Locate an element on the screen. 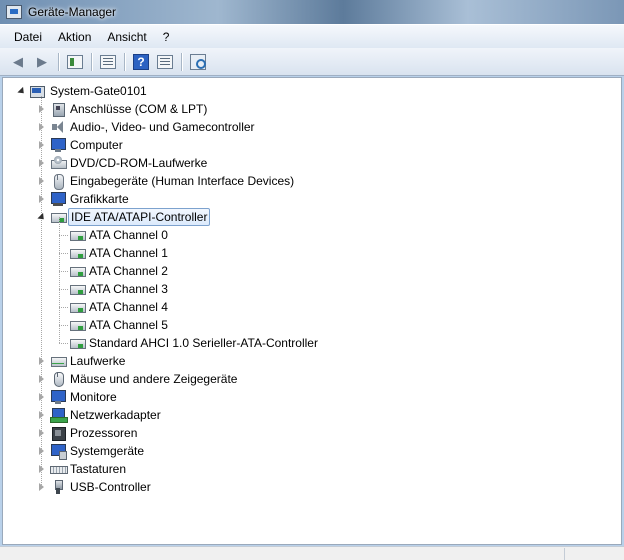  menu-help: ? is located at coordinates (166, 37).